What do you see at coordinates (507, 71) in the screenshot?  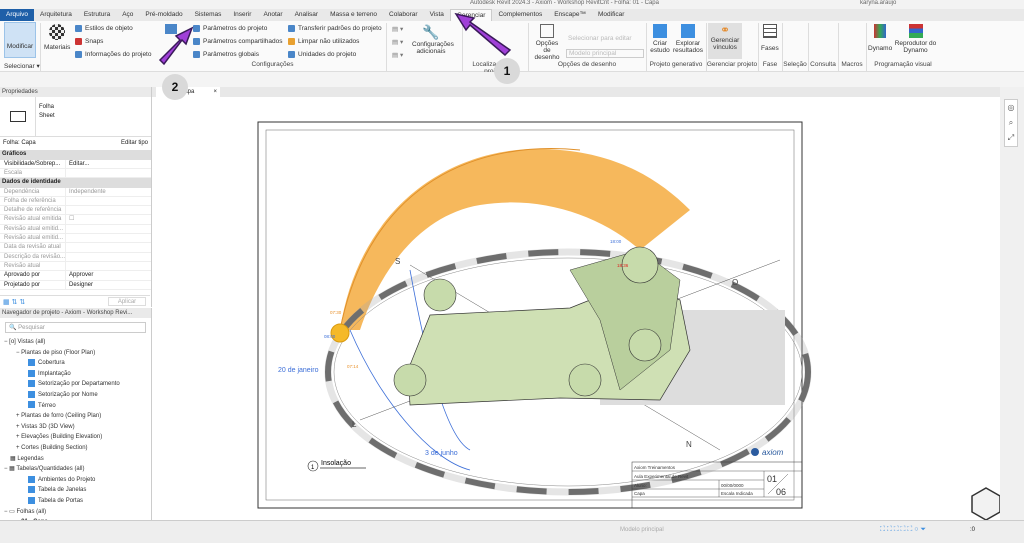 I see `callout-1: 1` at bounding box center [507, 71].